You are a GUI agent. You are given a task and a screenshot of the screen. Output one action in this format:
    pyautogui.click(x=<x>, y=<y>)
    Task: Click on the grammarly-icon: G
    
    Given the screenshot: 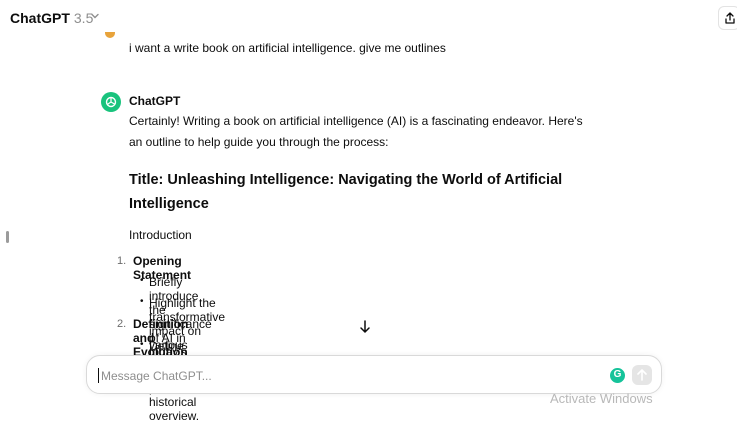 What is the action you would take?
    pyautogui.click(x=617, y=375)
    